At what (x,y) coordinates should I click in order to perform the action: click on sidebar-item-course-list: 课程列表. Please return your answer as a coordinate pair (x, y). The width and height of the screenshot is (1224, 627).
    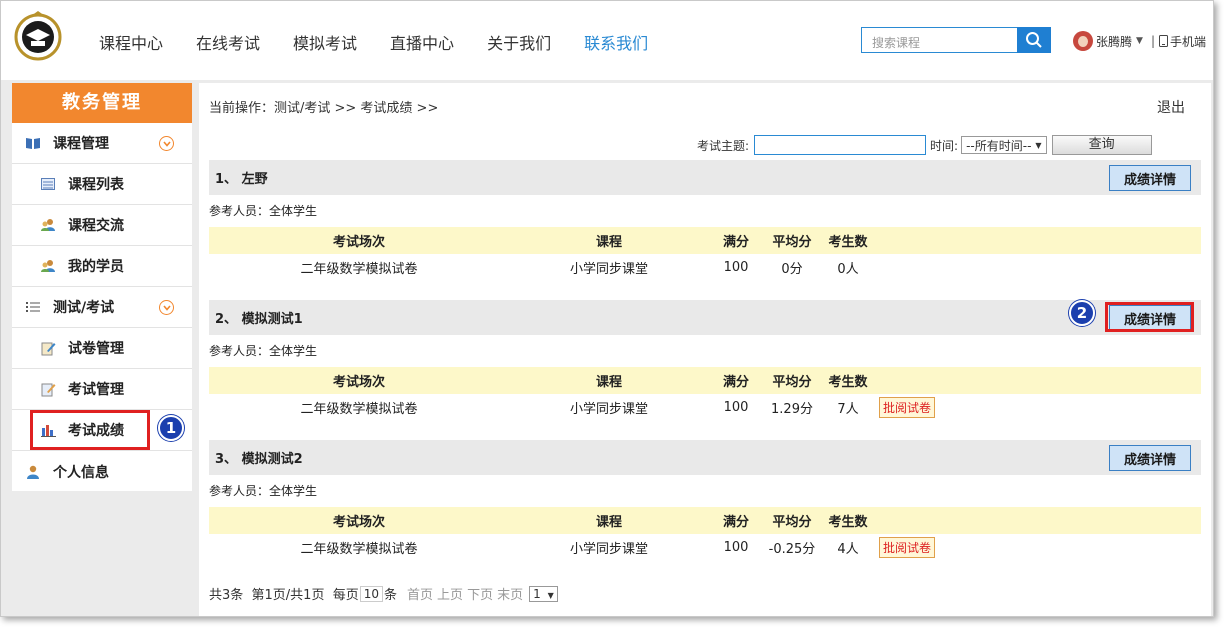
    Looking at the image, I should click on (102, 184).